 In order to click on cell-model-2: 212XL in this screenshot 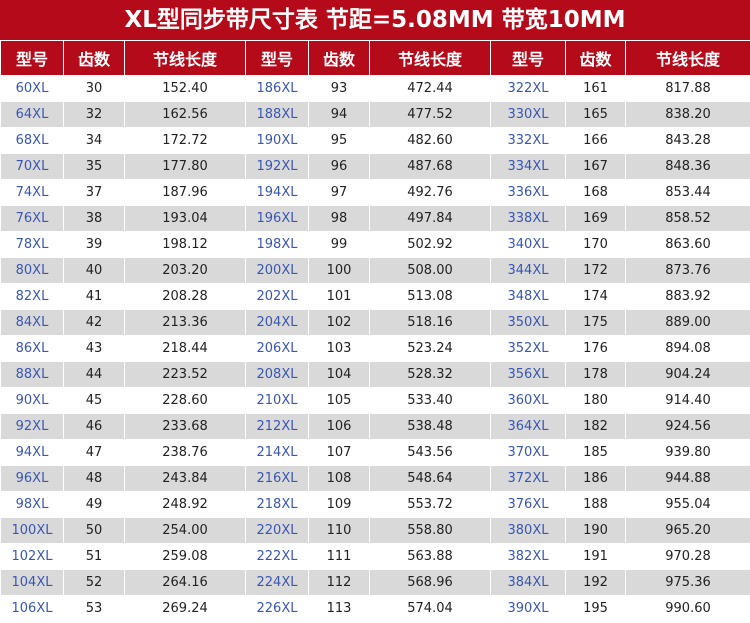, I will do `click(277, 426)`.